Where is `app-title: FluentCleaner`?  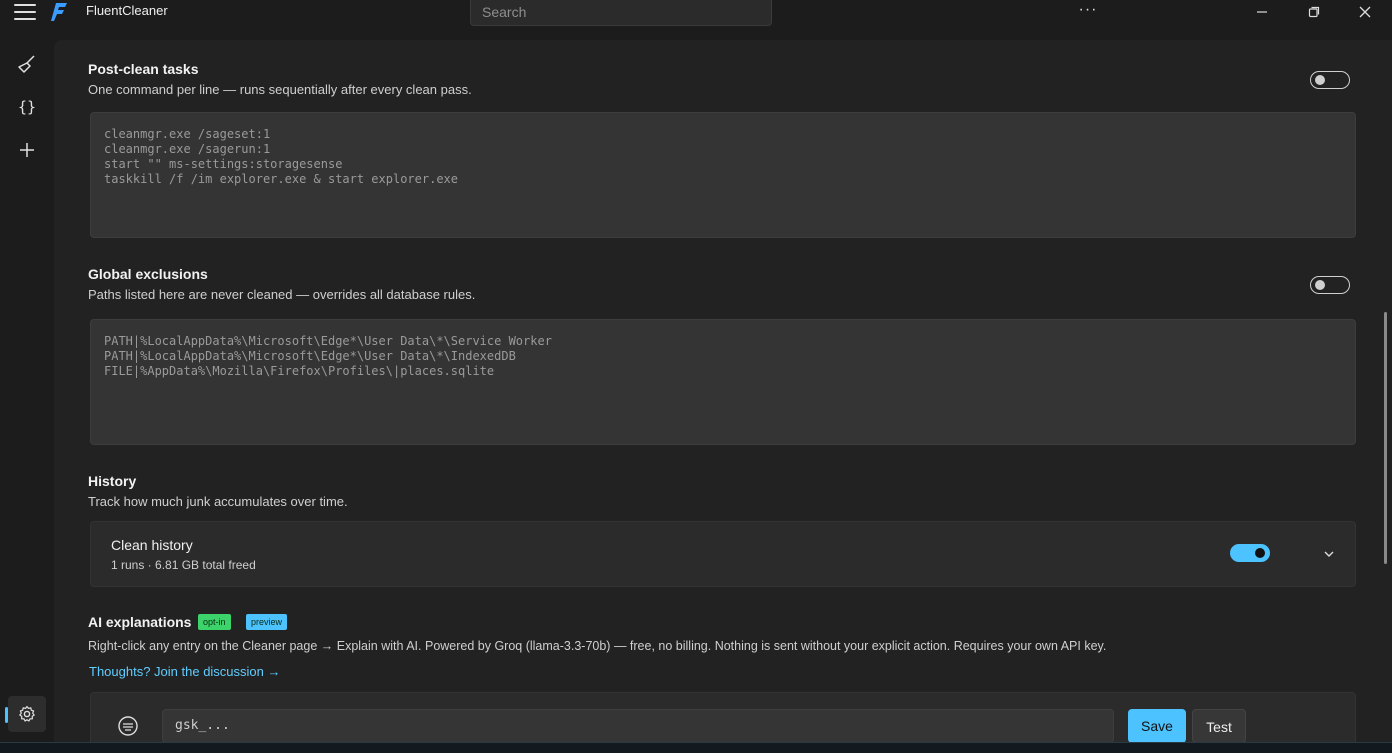
app-title: FluentCleaner is located at coordinates (127, 10).